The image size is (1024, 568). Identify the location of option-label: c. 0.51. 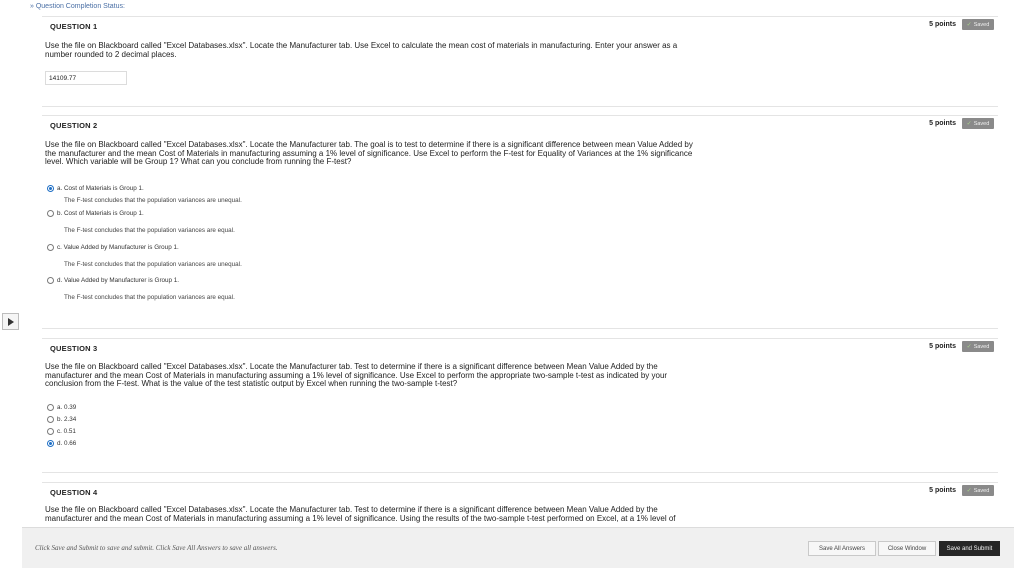
(66, 431).